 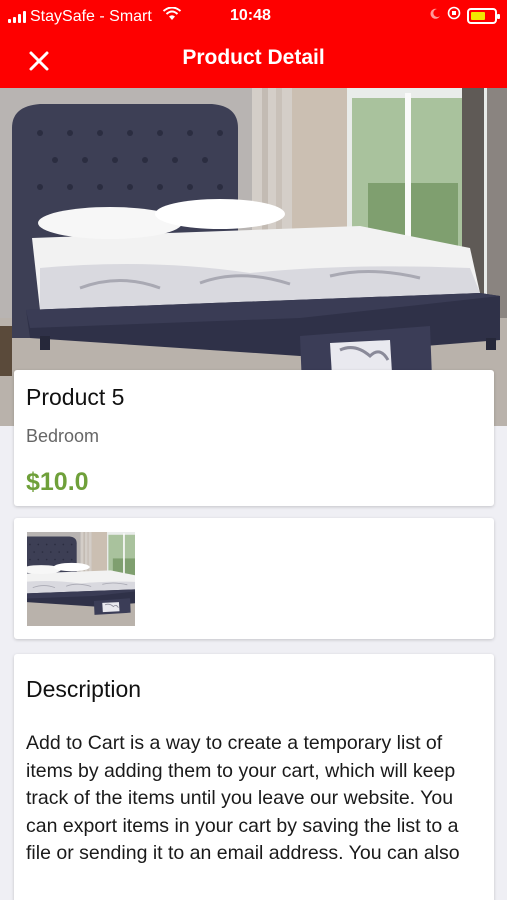 What do you see at coordinates (172, 16) in the screenshot?
I see `wifi-icon` at bounding box center [172, 16].